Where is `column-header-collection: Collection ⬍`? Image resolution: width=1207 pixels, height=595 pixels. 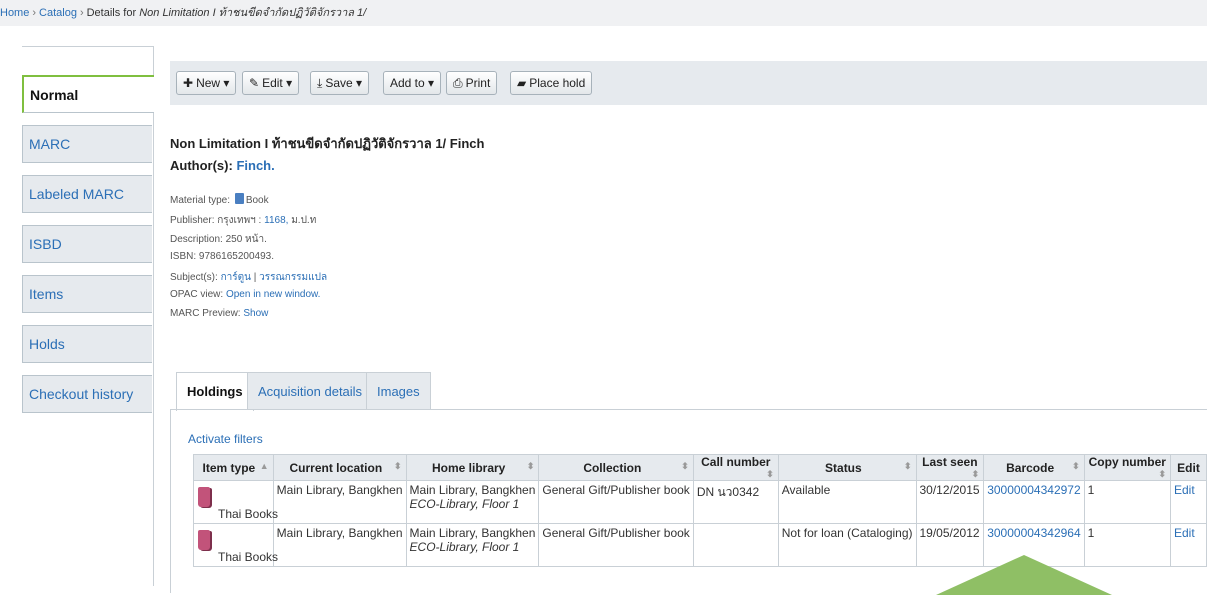 column-header-collection: Collection ⬍ is located at coordinates (616, 467).